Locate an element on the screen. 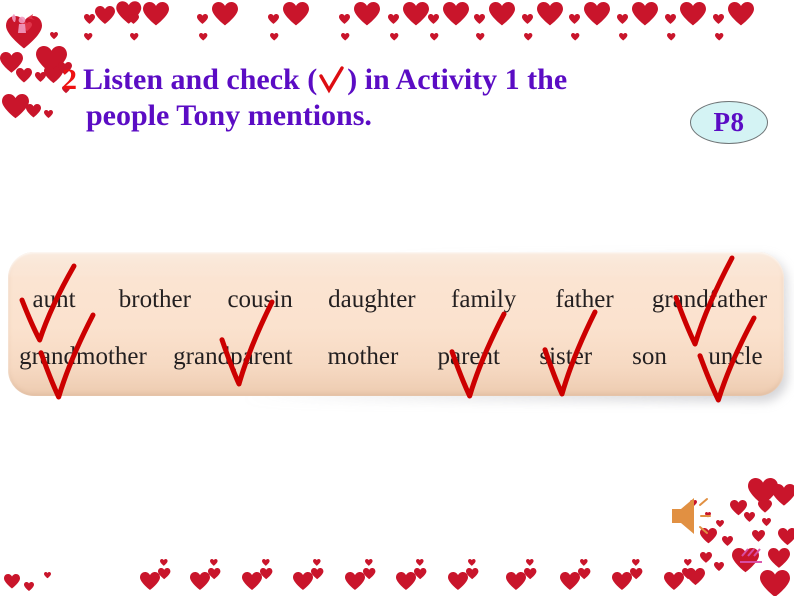 This screenshot has width=794, height=596. speaker-icon is located at coordinates (692, 516).